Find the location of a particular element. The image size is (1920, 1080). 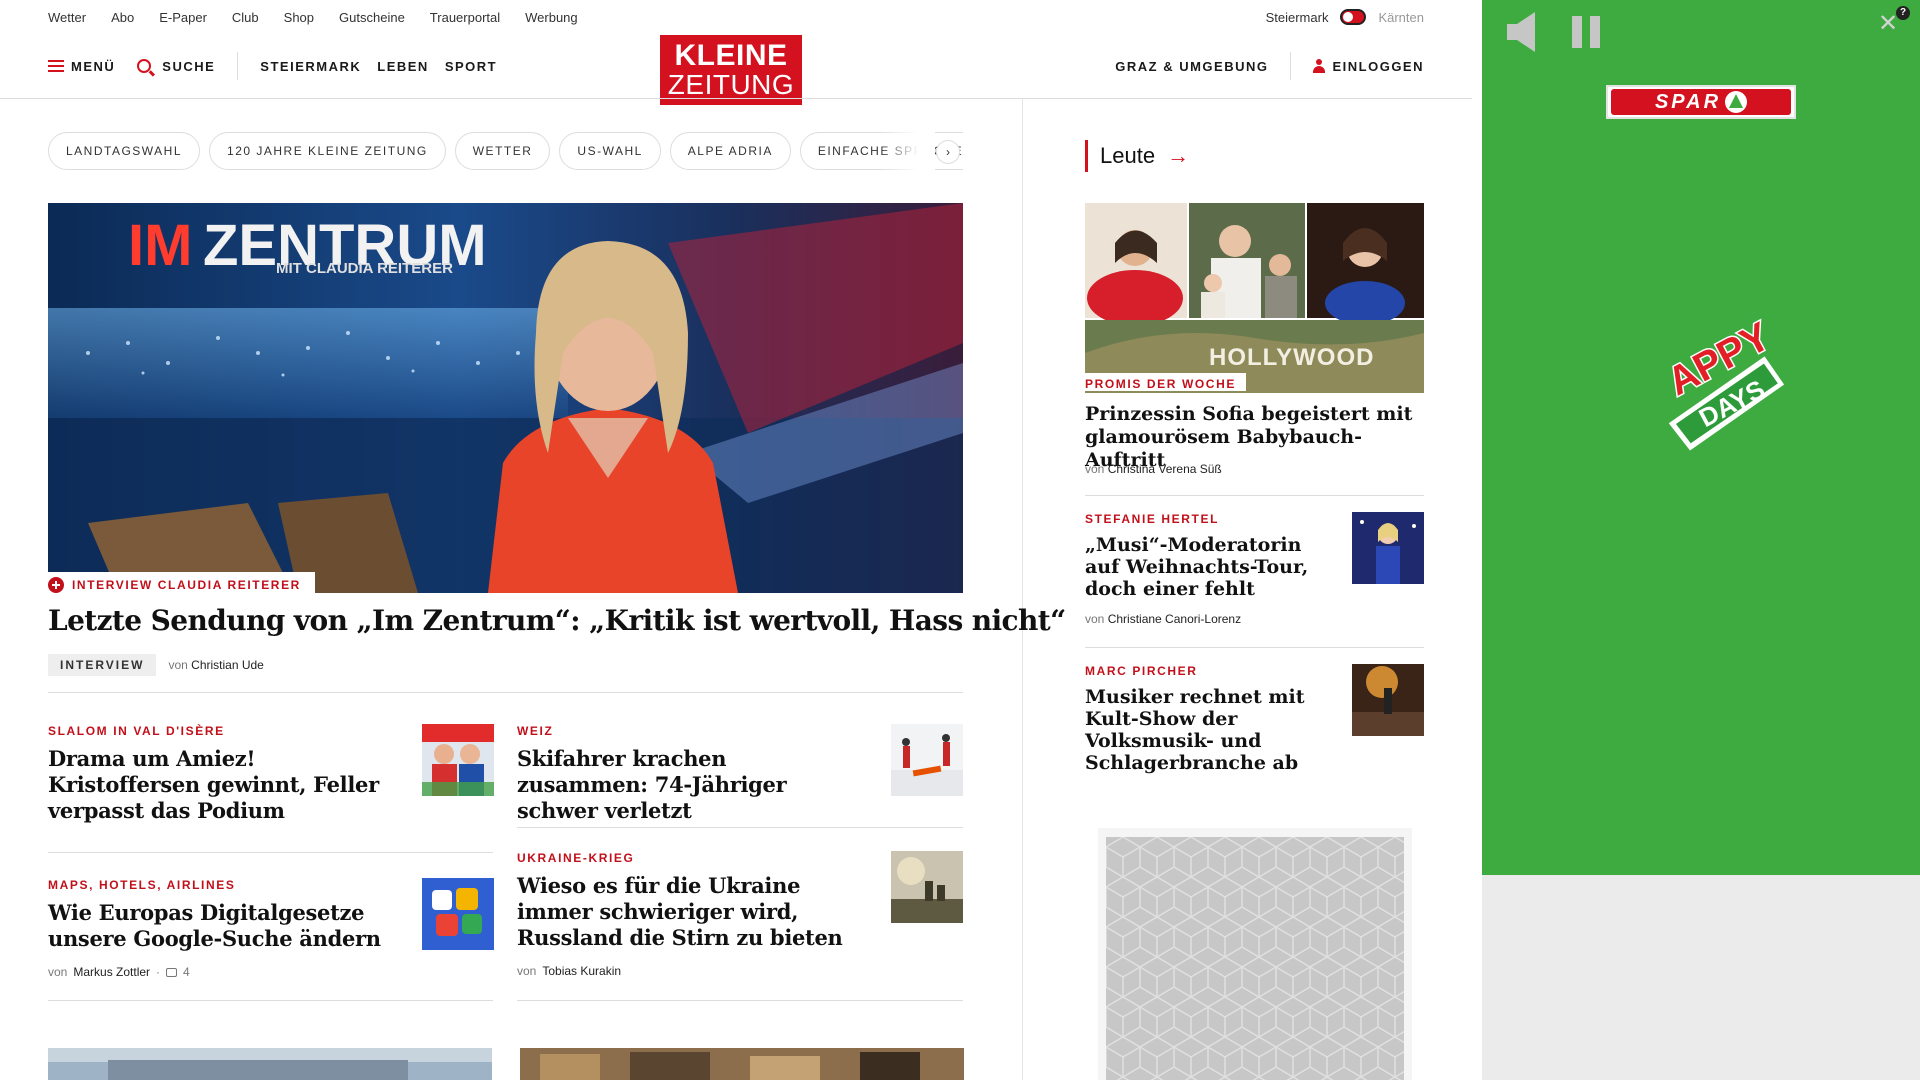

header-divider is located at coordinates (736, 98).